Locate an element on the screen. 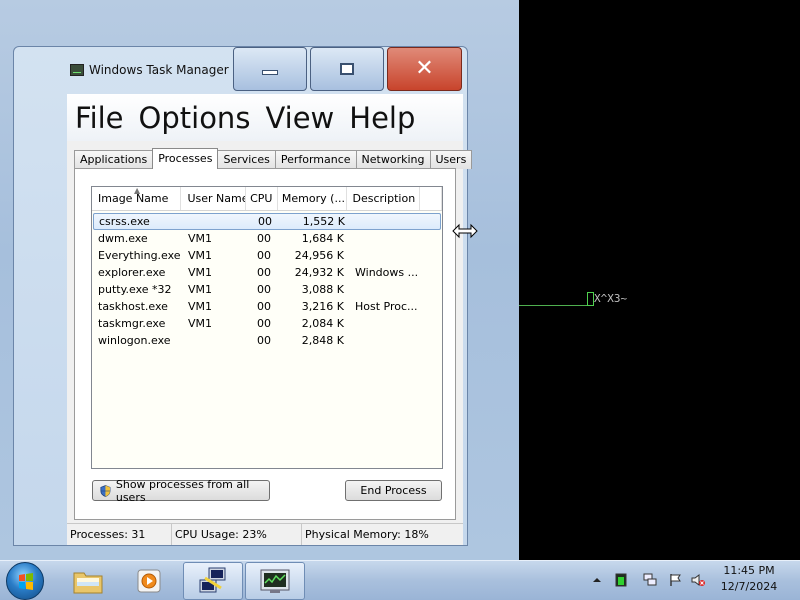 The height and width of the screenshot is (600, 800). putty-icon is located at coordinates (212, 580).